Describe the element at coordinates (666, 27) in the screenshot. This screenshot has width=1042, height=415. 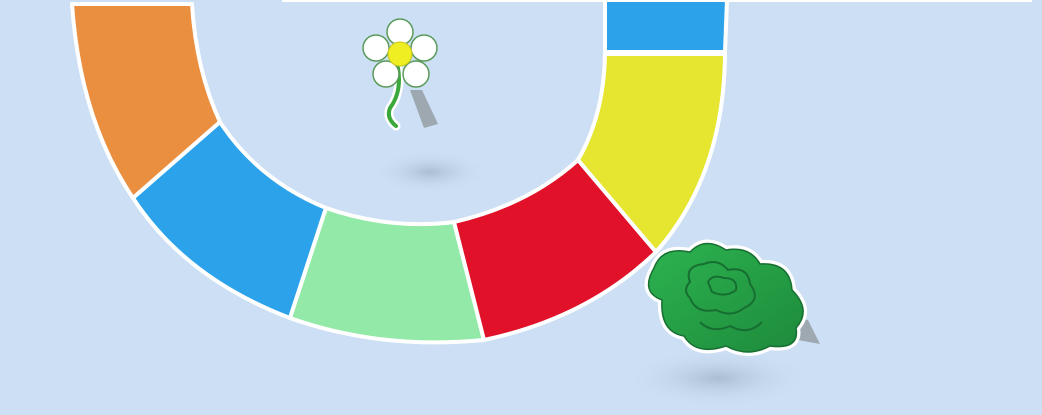
I see `track-space-blue-top` at that location.